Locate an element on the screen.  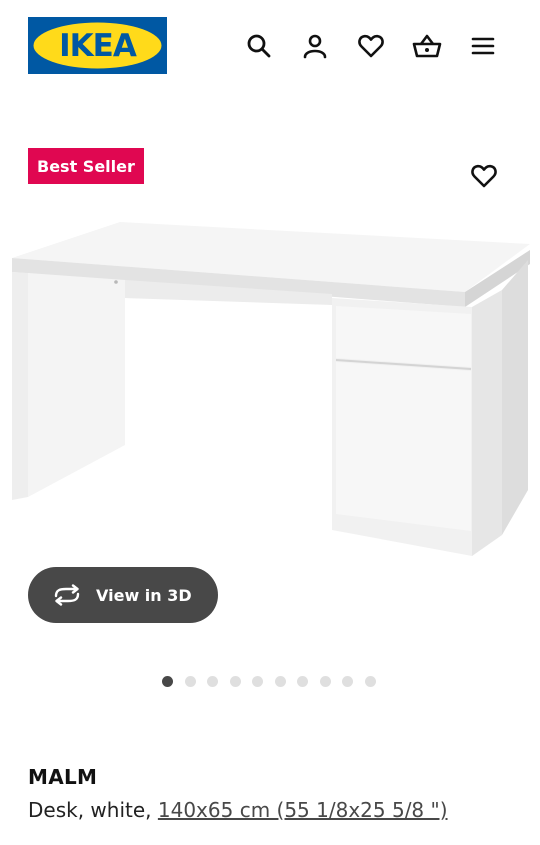
rotate-3d-icon is located at coordinates (68, 595).